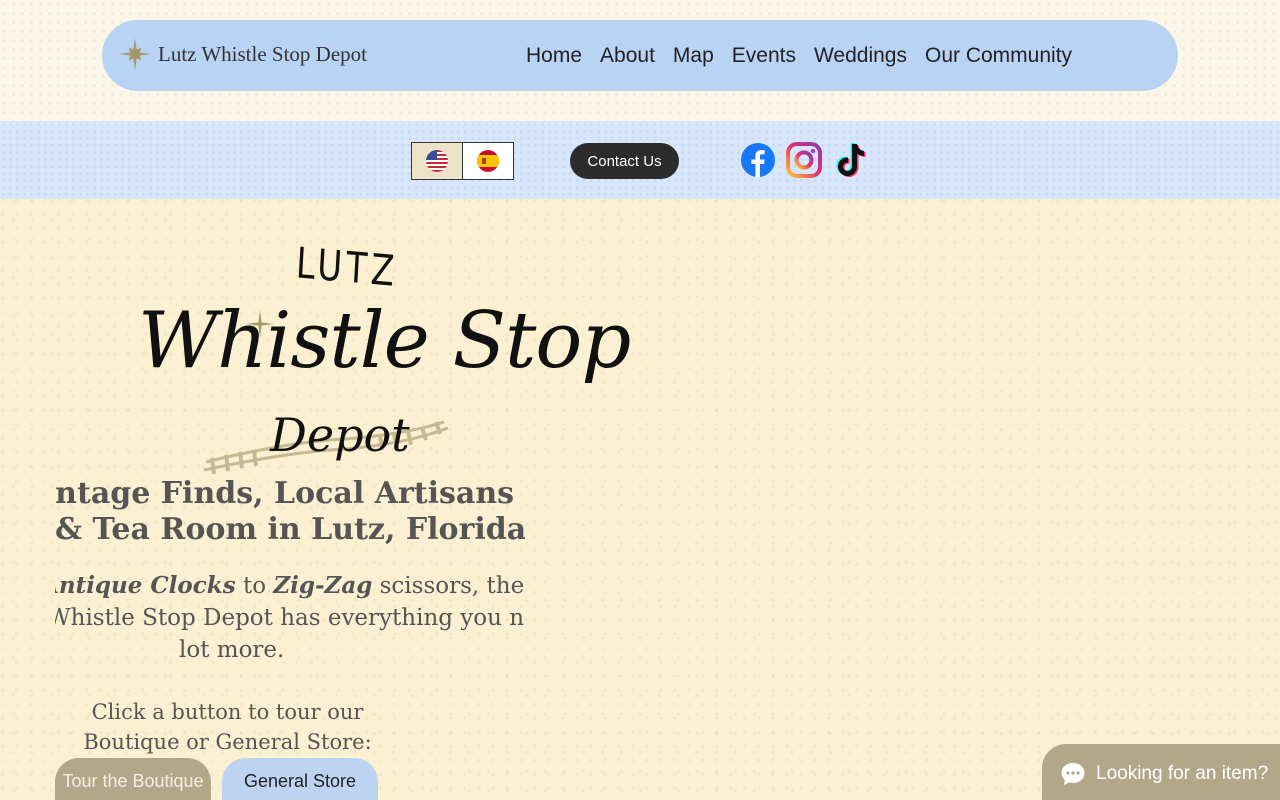 This screenshot has height=800, width=1280. I want to click on contact-us-button: Contact Us, so click(624, 161).